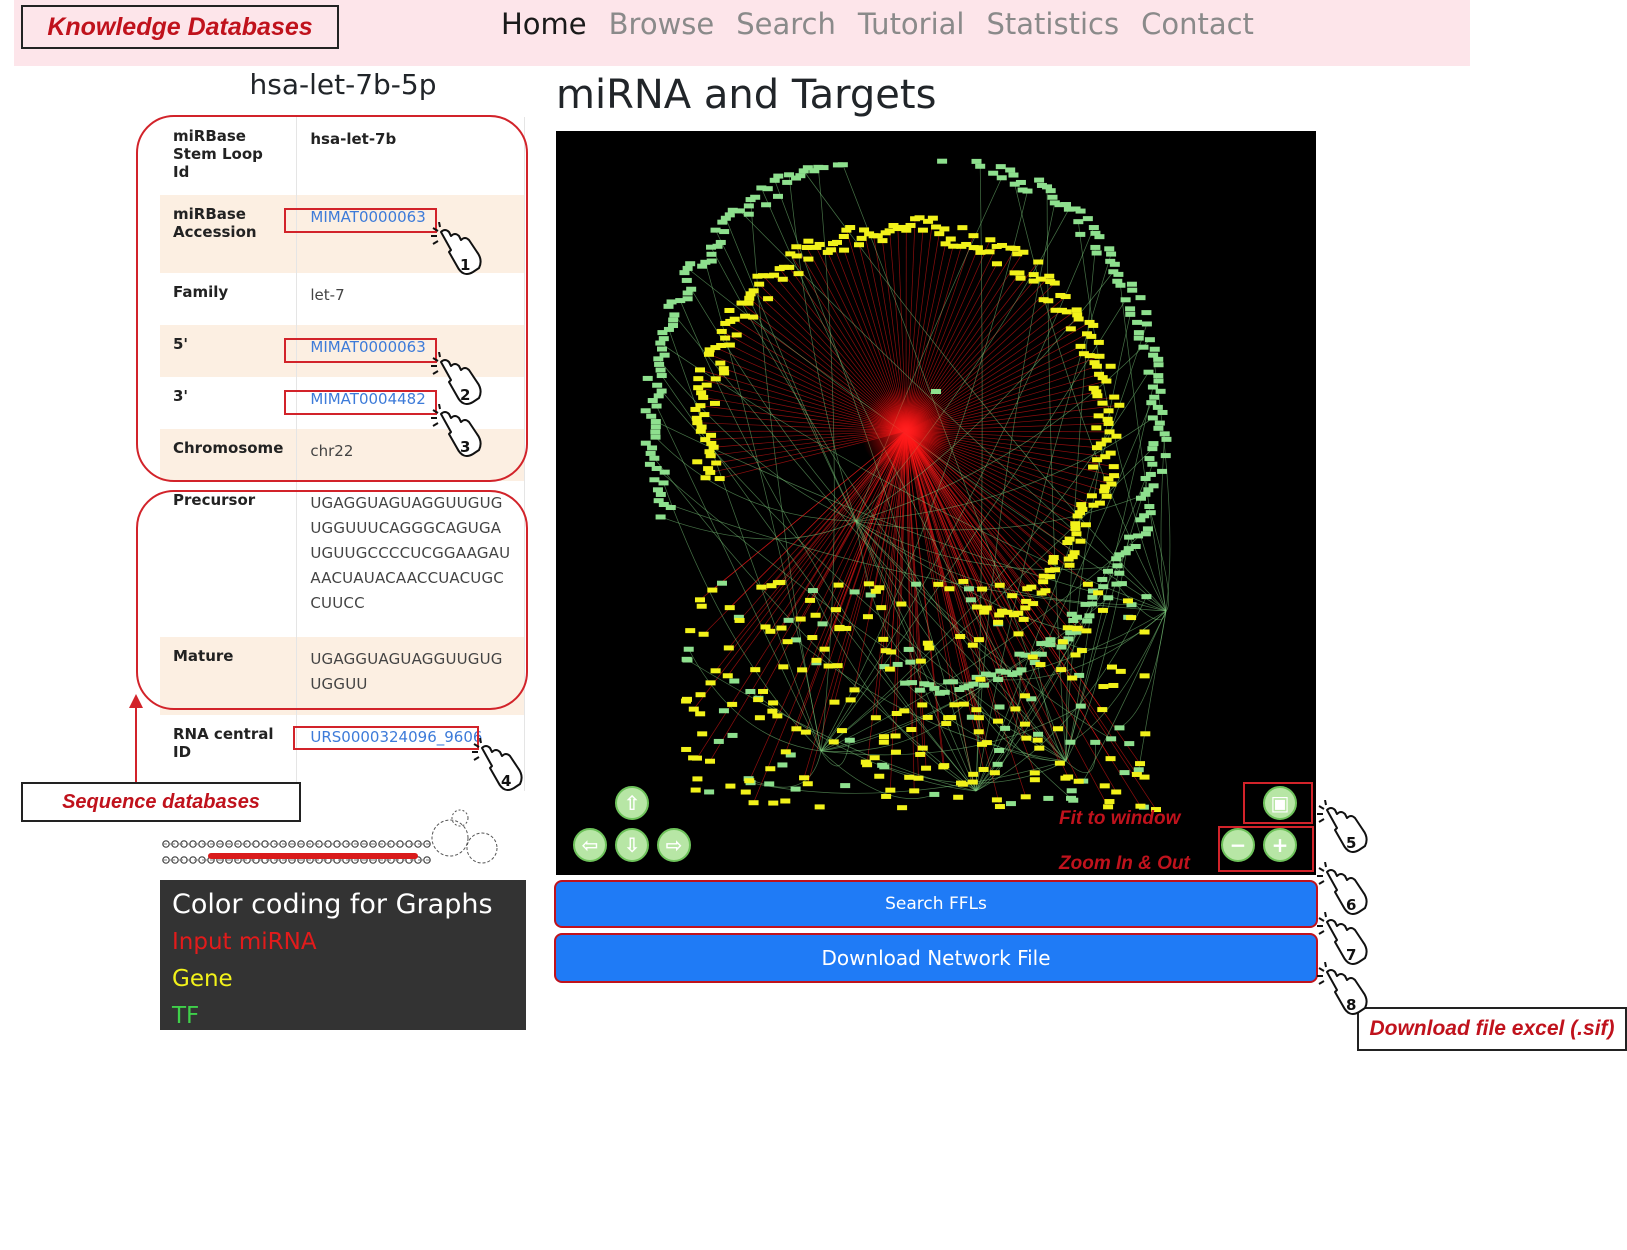 The height and width of the screenshot is (1250, 1627). I want to click on table-row: Mature UGAGGUAGUAGGUUGUGUGGUU, so click(342, 676).